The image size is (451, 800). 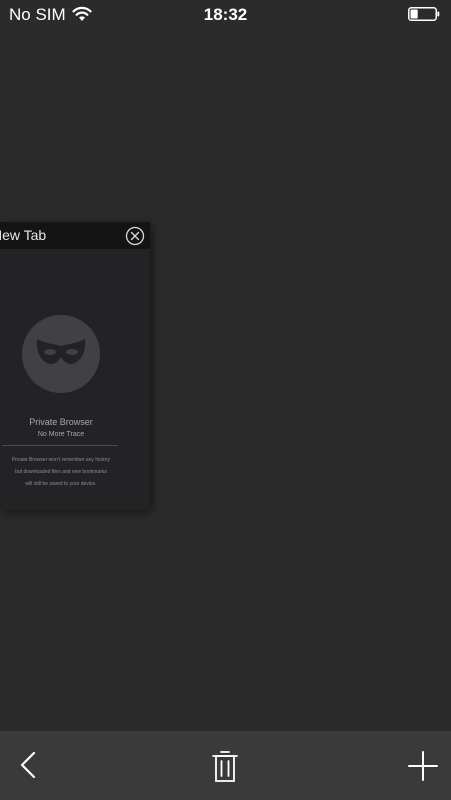 I want to click on clock: 18:32, so click(x=225, y=14).